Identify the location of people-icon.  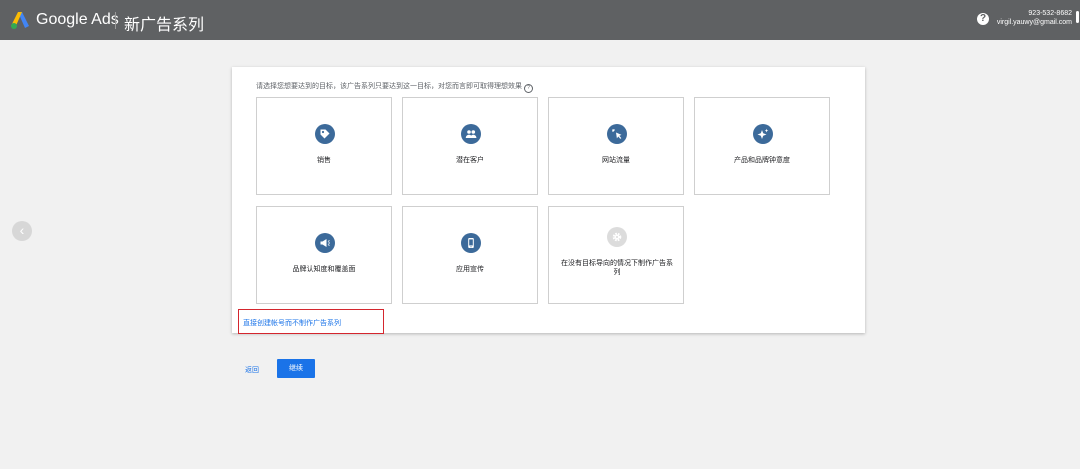
(471, 134).